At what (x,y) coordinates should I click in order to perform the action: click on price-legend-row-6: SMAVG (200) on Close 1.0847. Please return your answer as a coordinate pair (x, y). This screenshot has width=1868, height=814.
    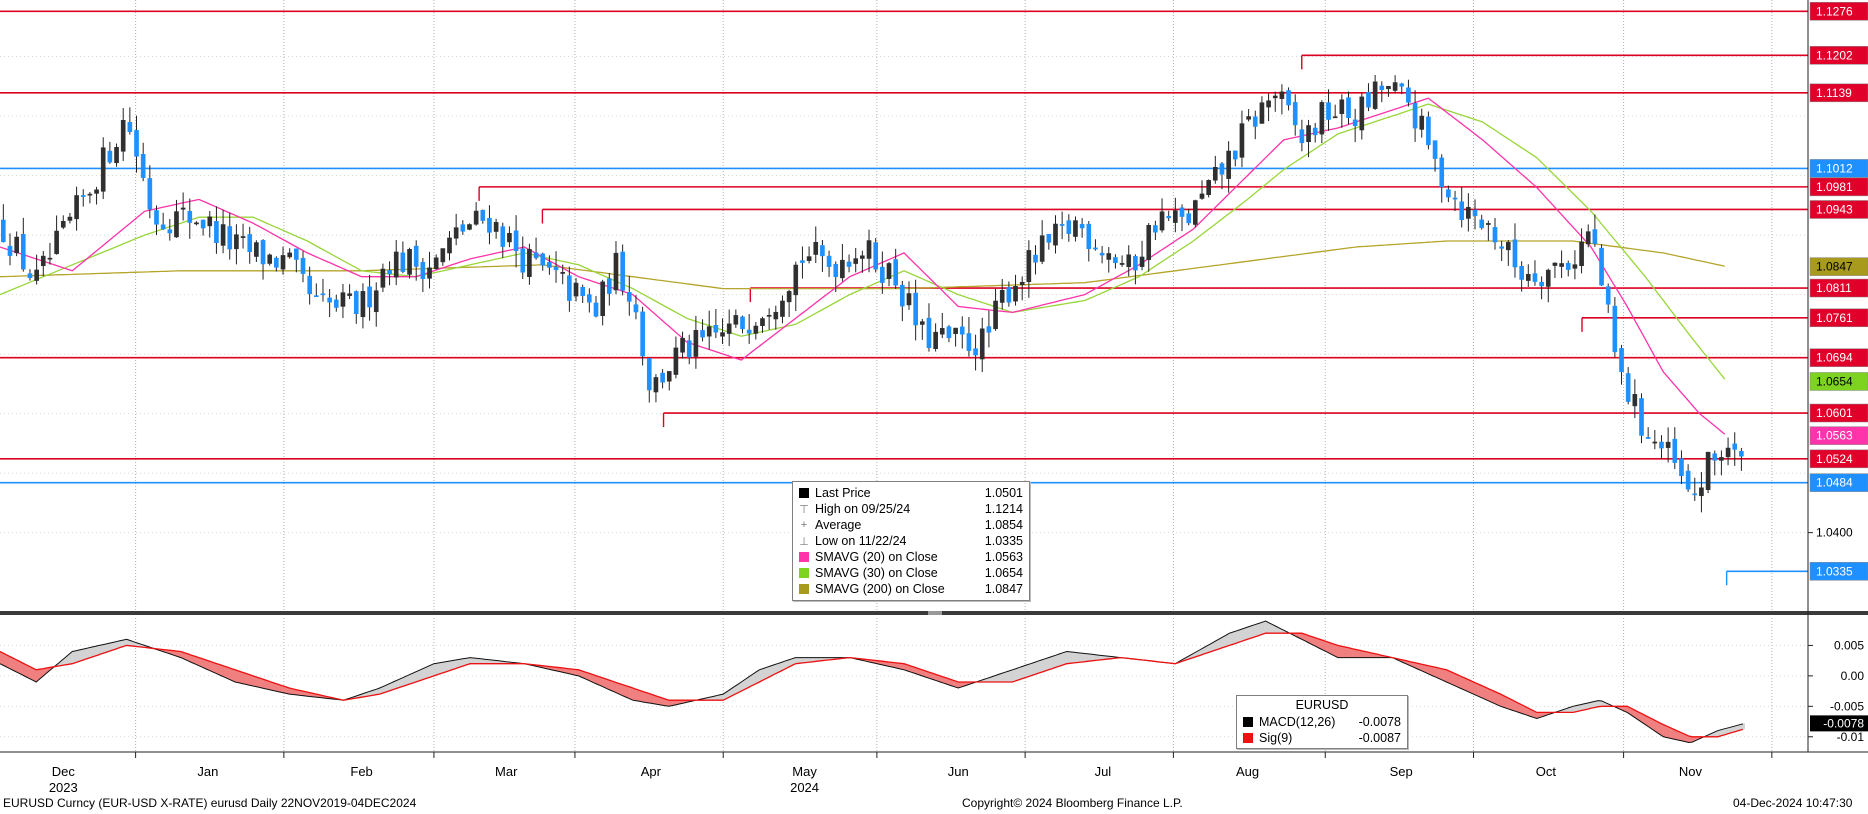
    Looking at the image, I should click on (911, 589).